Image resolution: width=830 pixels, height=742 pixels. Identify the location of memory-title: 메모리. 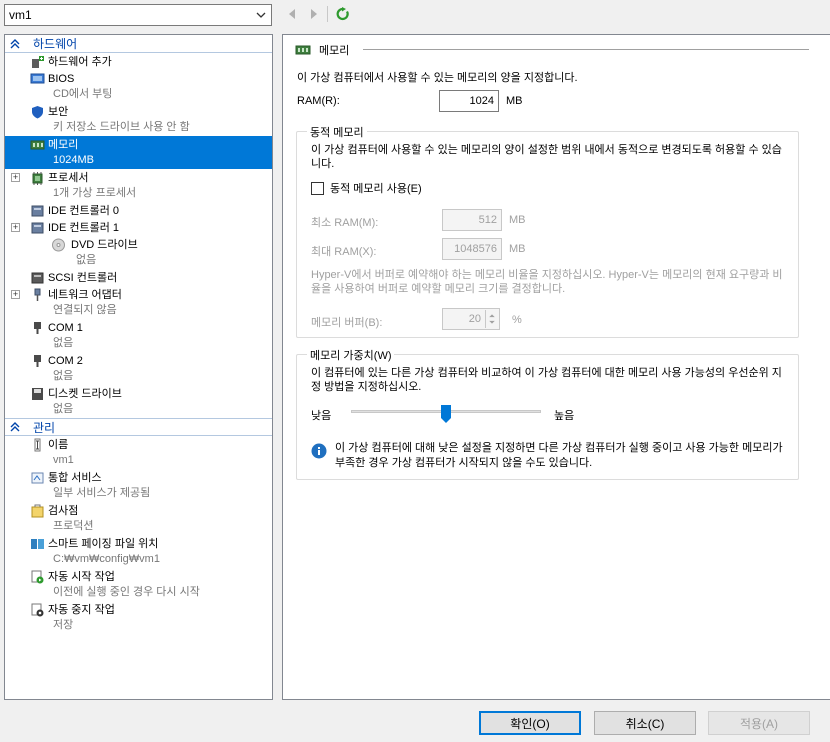
(334, 51).